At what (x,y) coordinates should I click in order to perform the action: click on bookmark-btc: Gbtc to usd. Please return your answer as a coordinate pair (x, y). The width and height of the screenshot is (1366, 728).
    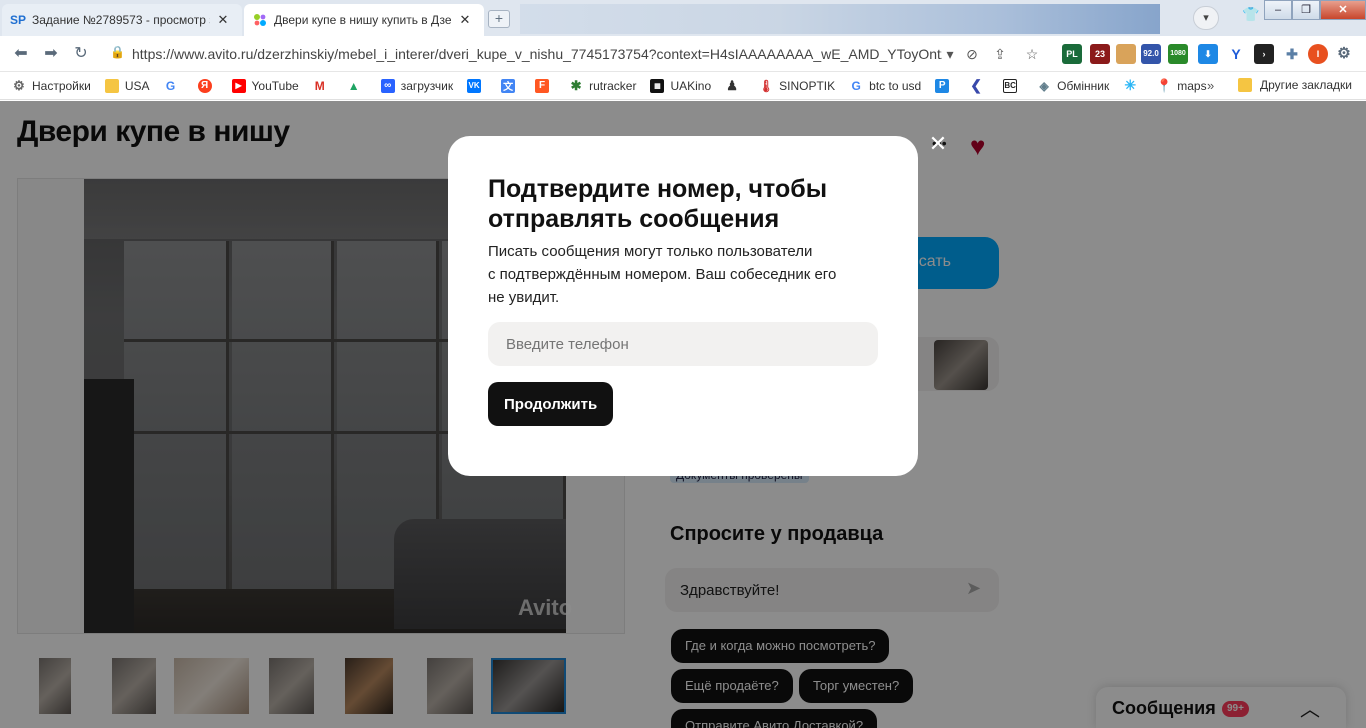
    Looking at the image, I should click on (885, 86).